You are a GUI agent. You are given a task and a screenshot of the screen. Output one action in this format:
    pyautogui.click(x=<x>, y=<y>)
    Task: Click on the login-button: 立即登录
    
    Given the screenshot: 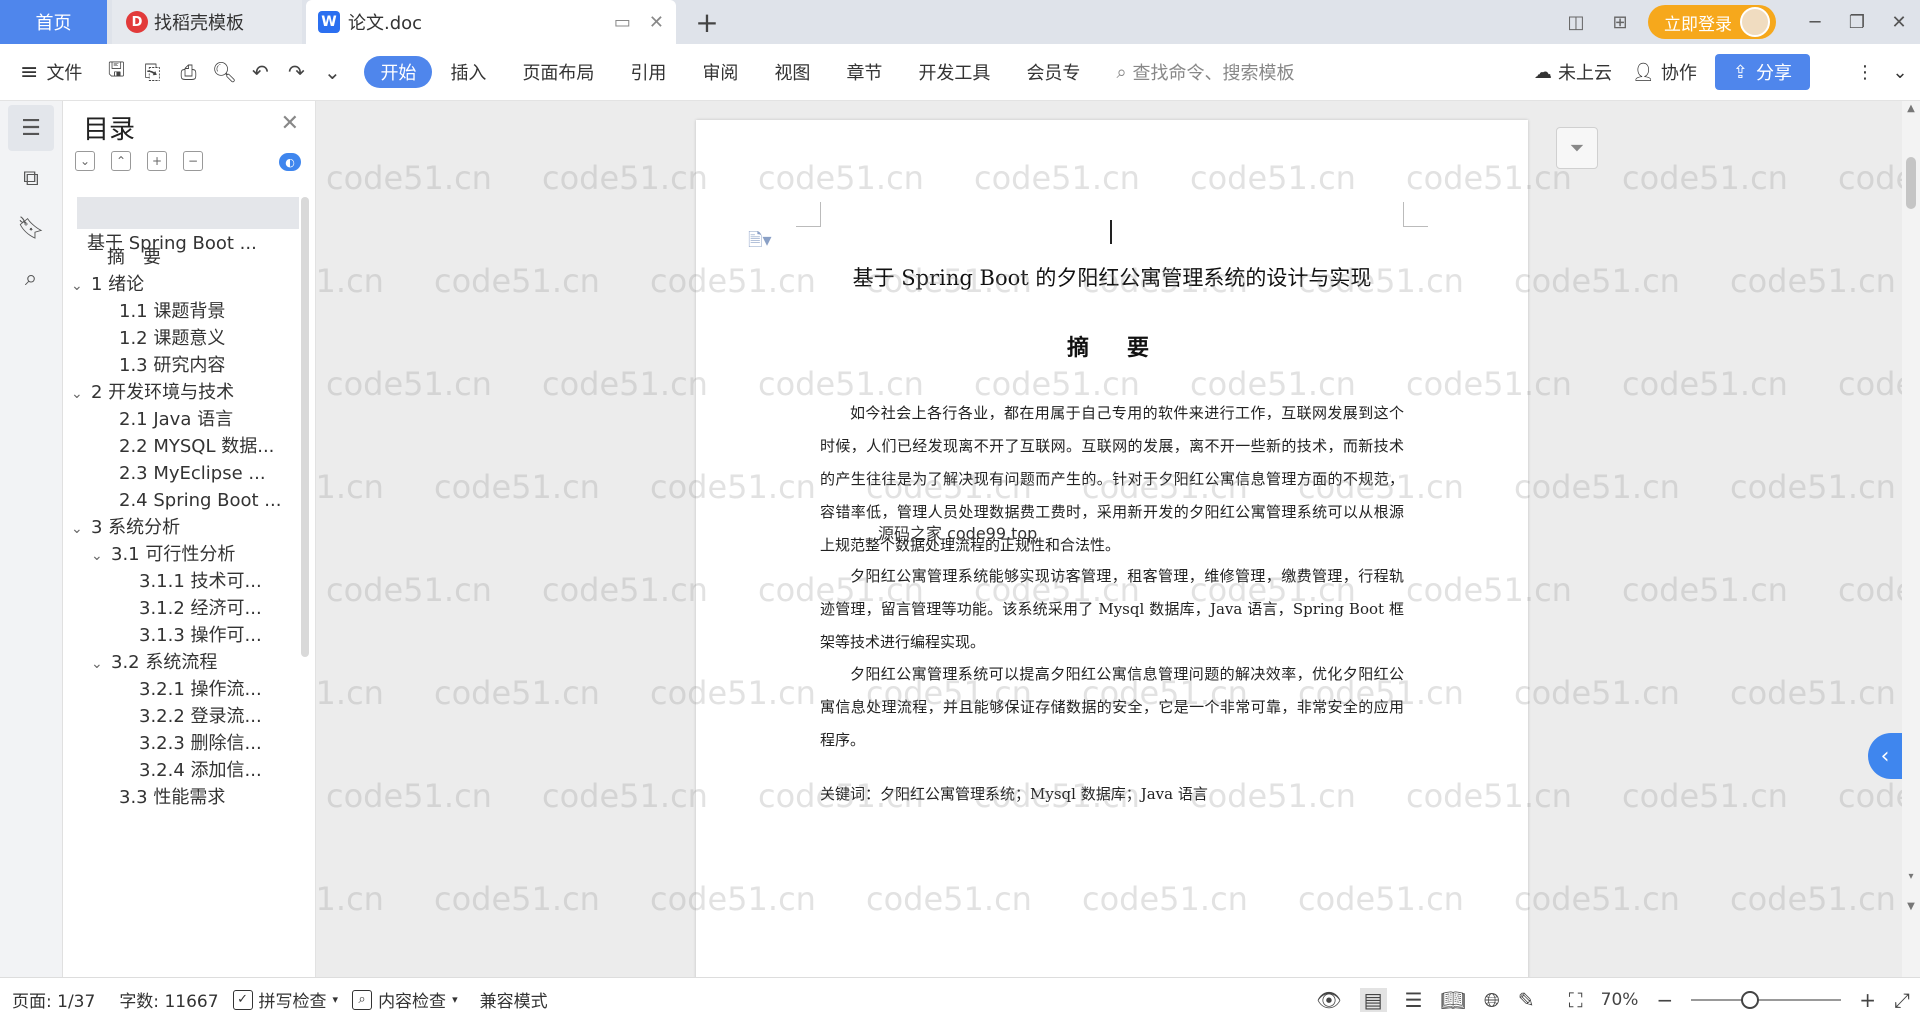 What is the action you would take?
    pyautogui.click(x=1712, y=22)
    